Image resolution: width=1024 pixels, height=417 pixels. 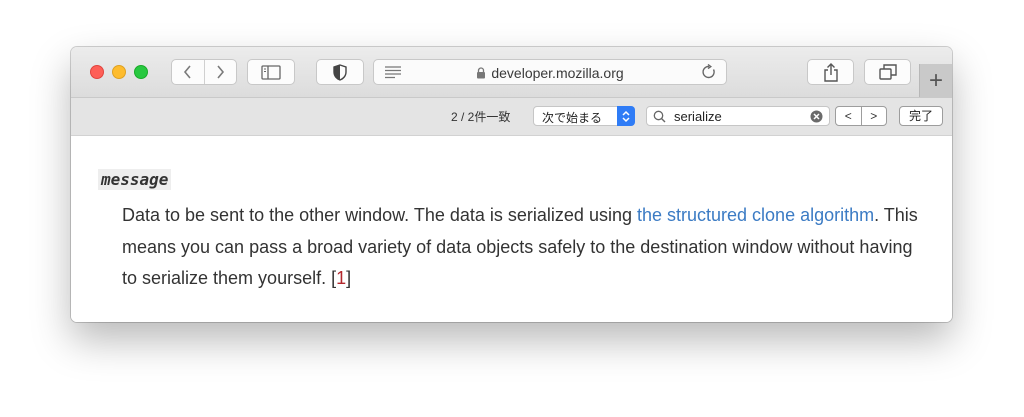 What do you see at coordinates (848, 116) in the screenshot?
I see `find-previous-button: <` at bounding box center [848, 116].